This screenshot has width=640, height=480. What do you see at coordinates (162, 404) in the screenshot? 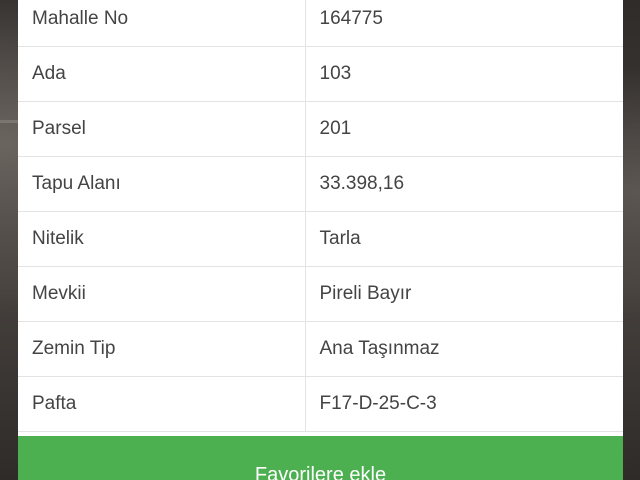
I see `row-label-pafta: Pafta` at bounding box center [162, 404].